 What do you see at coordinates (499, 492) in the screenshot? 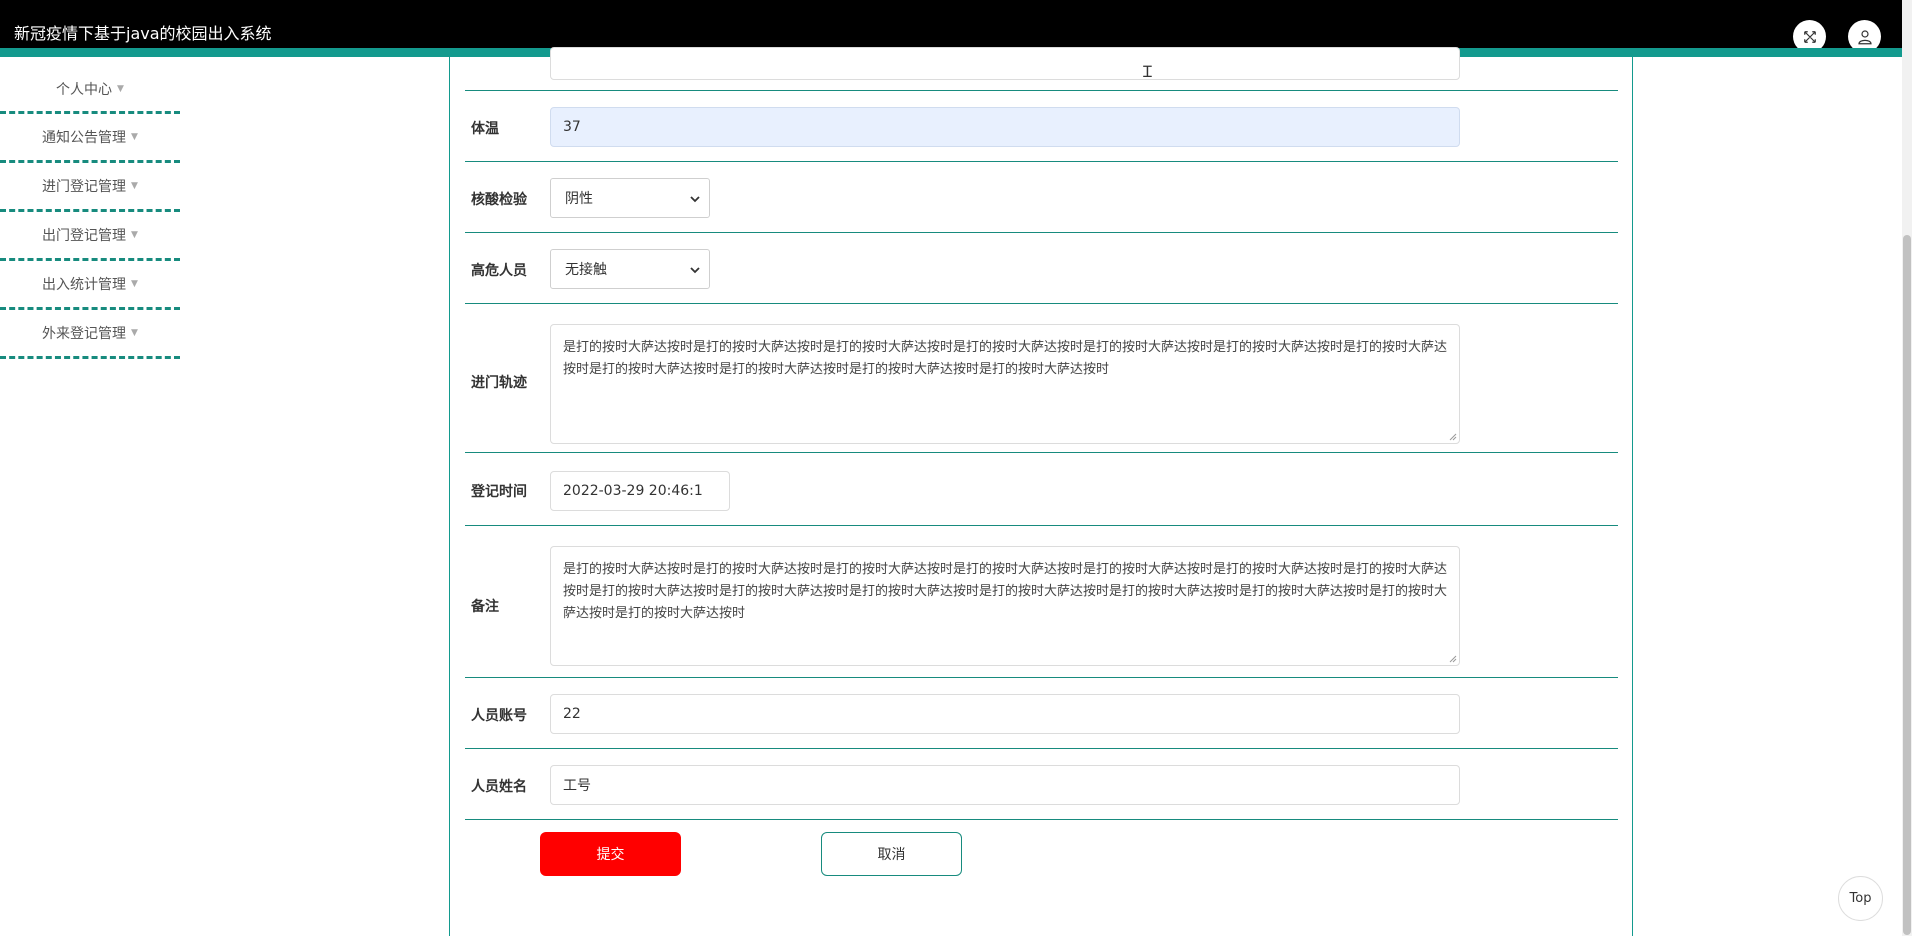
I see `register-time-label: 登记时间` at bounding box center [499, 492].